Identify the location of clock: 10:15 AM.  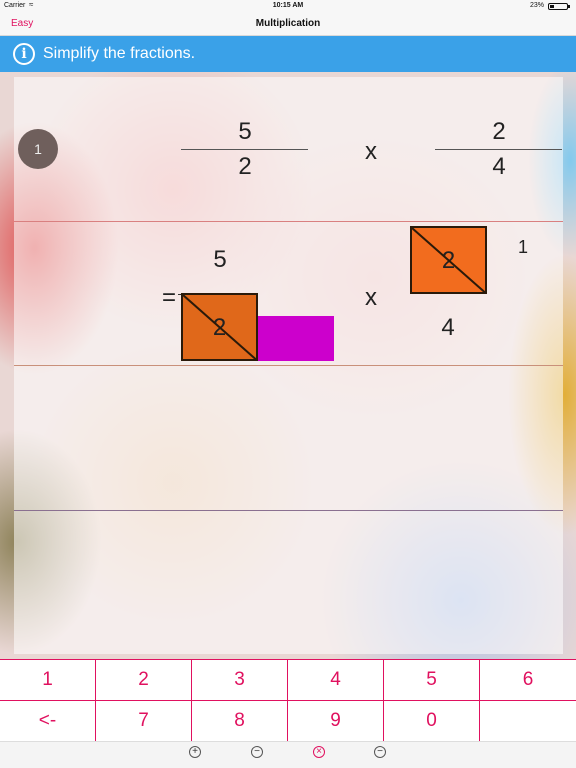
(288, 5).